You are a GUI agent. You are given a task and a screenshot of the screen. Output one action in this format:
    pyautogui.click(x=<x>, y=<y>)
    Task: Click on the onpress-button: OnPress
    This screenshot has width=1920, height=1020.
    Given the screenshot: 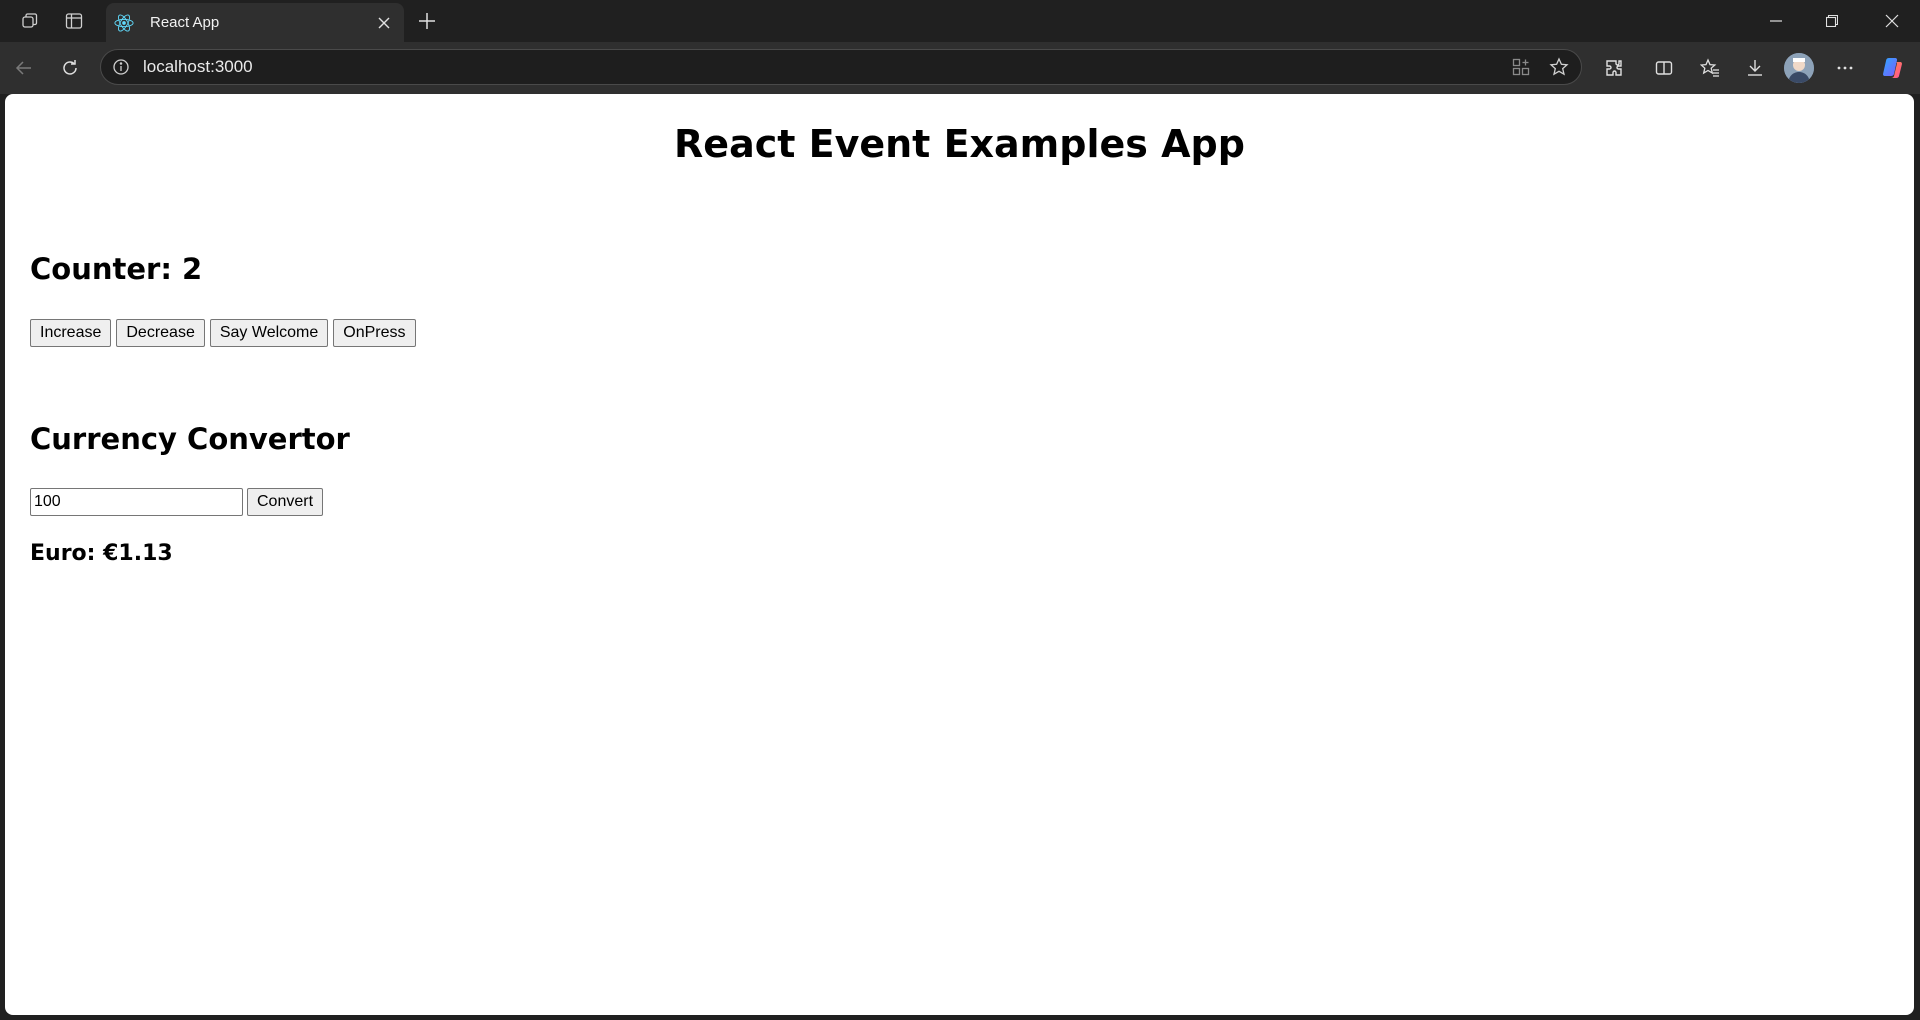 What is the action you would take?
    pyautogui.click(x=374, y=333)
    